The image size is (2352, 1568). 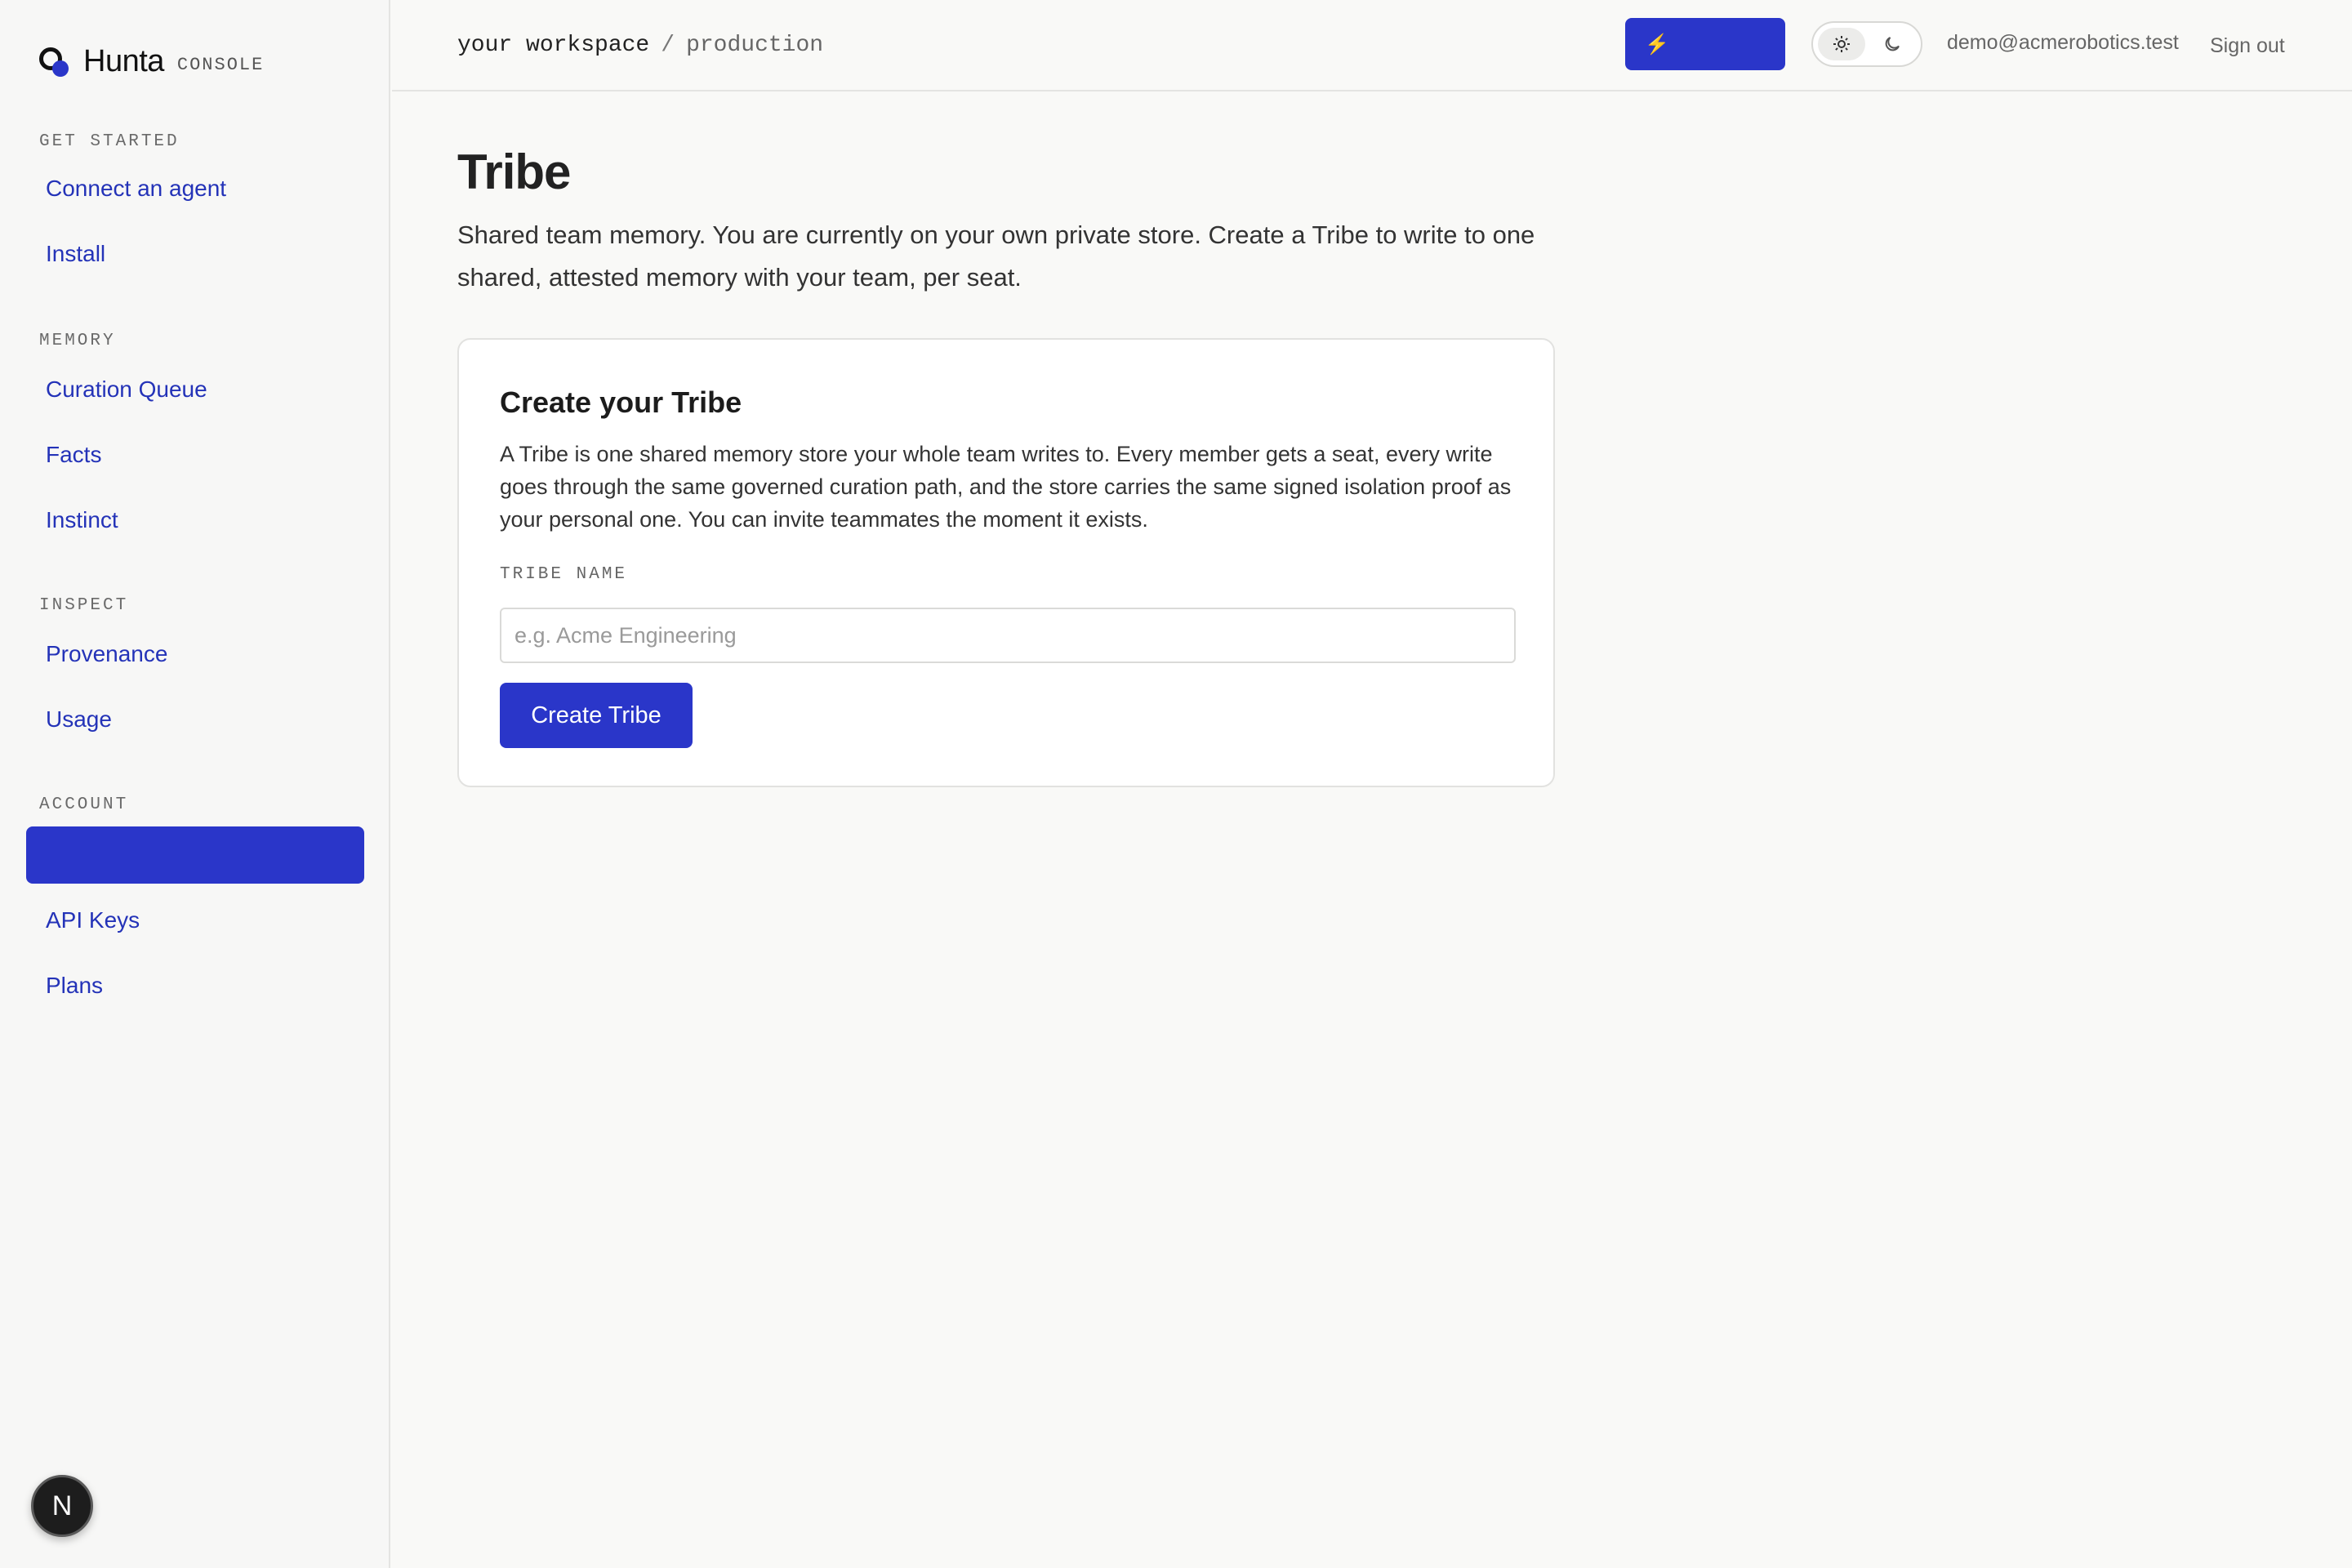 I want to click on sidebar-item-plans: Plans, so click(x=195, y=985).